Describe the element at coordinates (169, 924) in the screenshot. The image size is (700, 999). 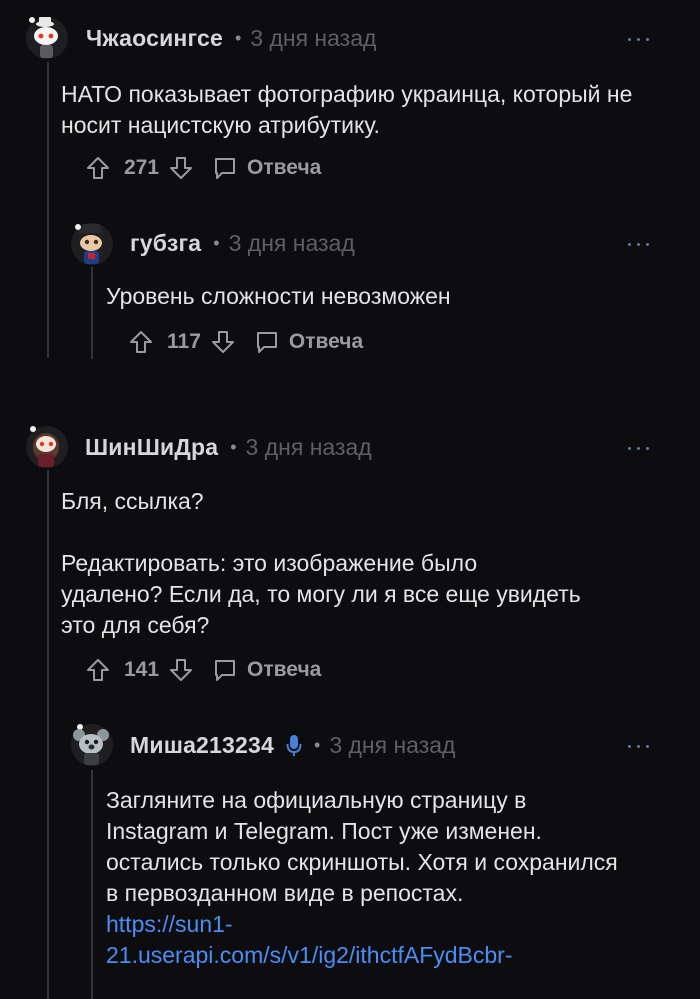
I see `comment-link-line: https://sun1-` at that location.